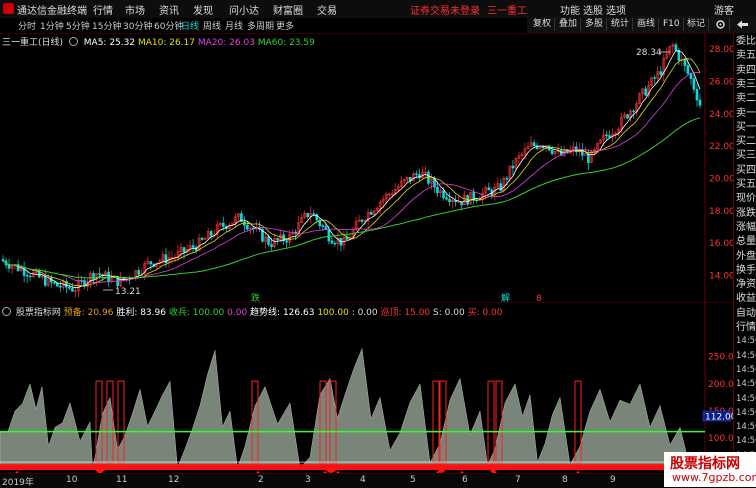 This screenshot has height=488, width=756. I want to click on toolbar-f10: F10, so click(672, 24).